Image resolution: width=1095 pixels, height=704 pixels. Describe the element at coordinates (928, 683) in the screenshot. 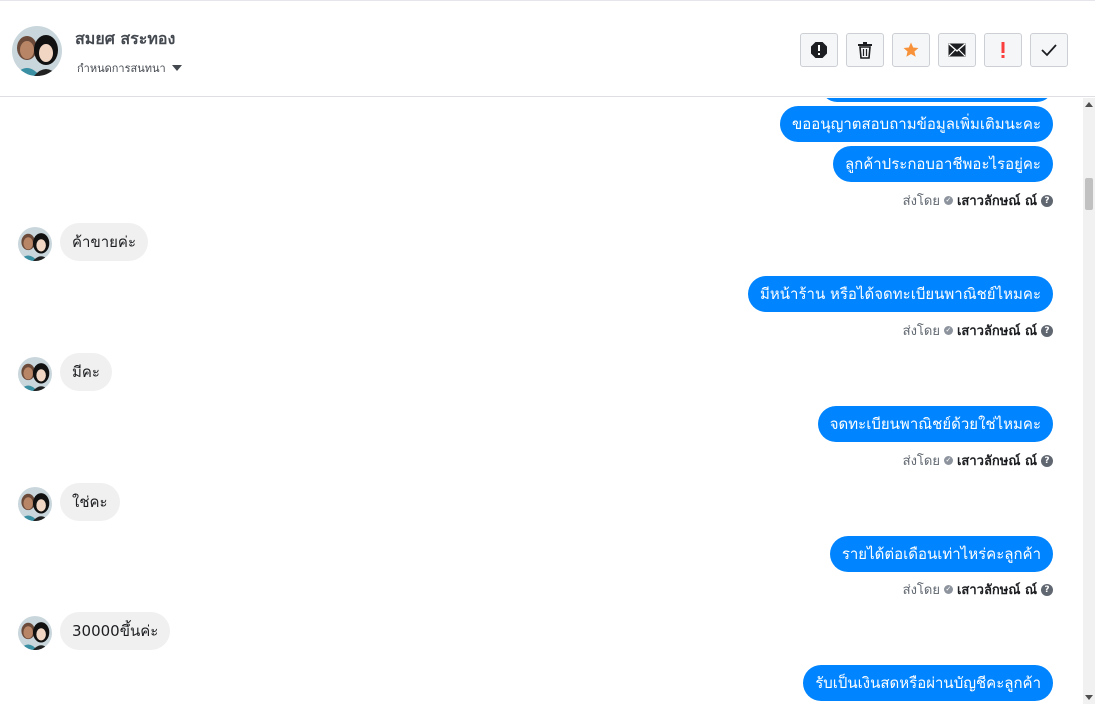

I see `message-bubble-out: รับเป็นเงินสดหรือผ่านบัญชีคะลูกค้า` at that location.